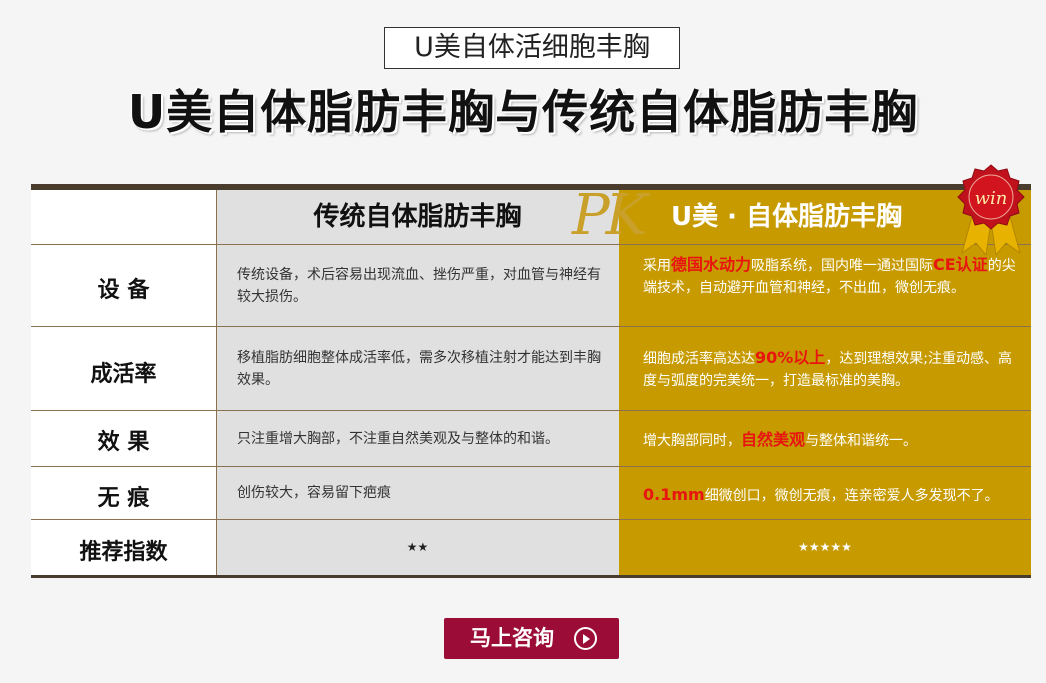 The image size is (1046, 683). What do you see at coordinates (991, 198) in the screenshot?
I see `win-badge-text: win` at bounding box center [991, 198].